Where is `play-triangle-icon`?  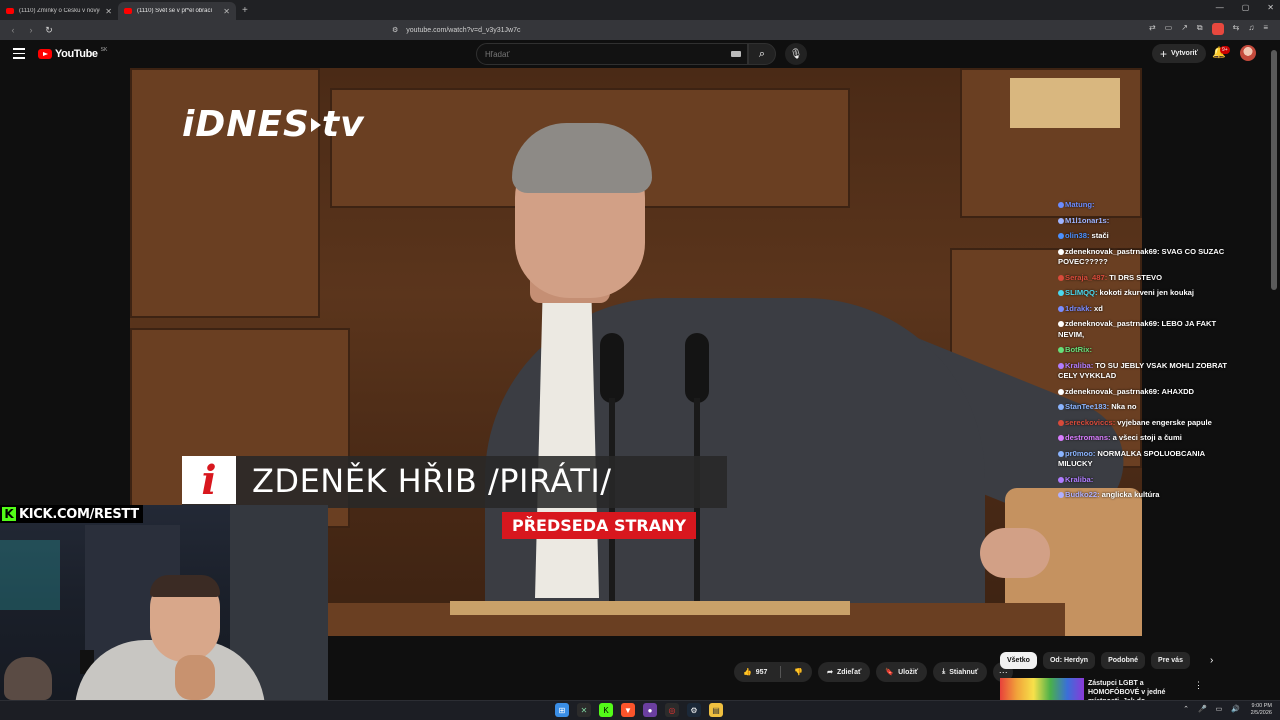
play-triangle-icon is located at coordinates (315, 125).